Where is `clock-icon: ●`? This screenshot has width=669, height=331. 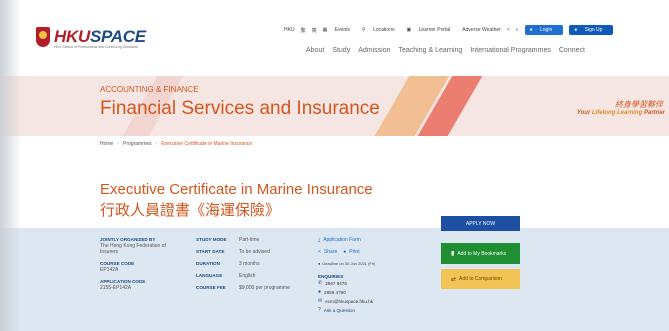 clock-icon: ● is located at coordinates (319, 263).